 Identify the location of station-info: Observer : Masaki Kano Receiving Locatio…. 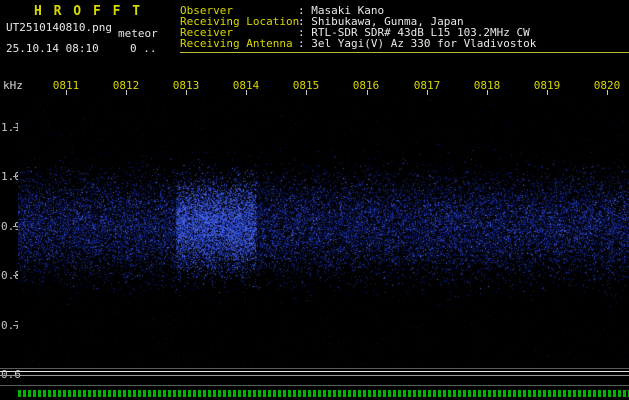
(404, 27).